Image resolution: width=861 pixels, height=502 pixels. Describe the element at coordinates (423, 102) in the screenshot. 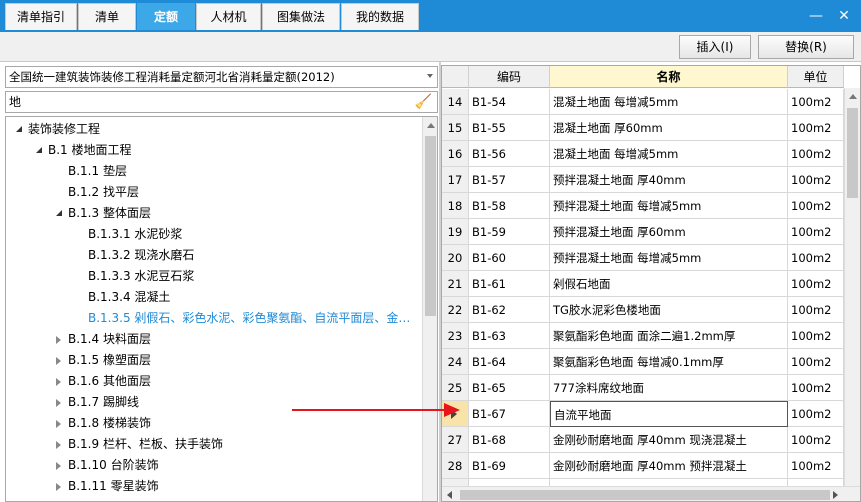

I see `broom-clear-icon: 🧹` at that location.